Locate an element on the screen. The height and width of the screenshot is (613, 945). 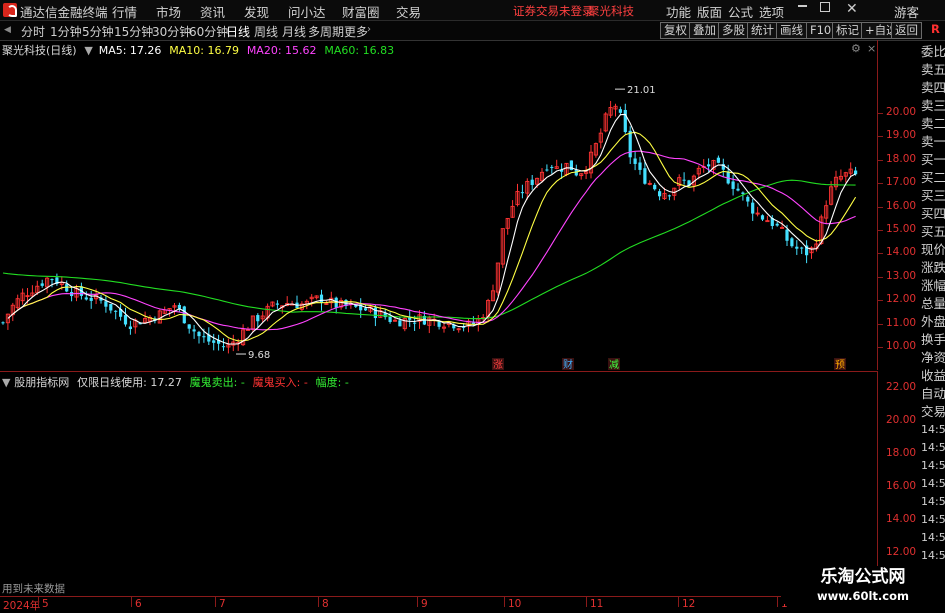
sidebar-item: 总量 is located at coordinates (932, 305).